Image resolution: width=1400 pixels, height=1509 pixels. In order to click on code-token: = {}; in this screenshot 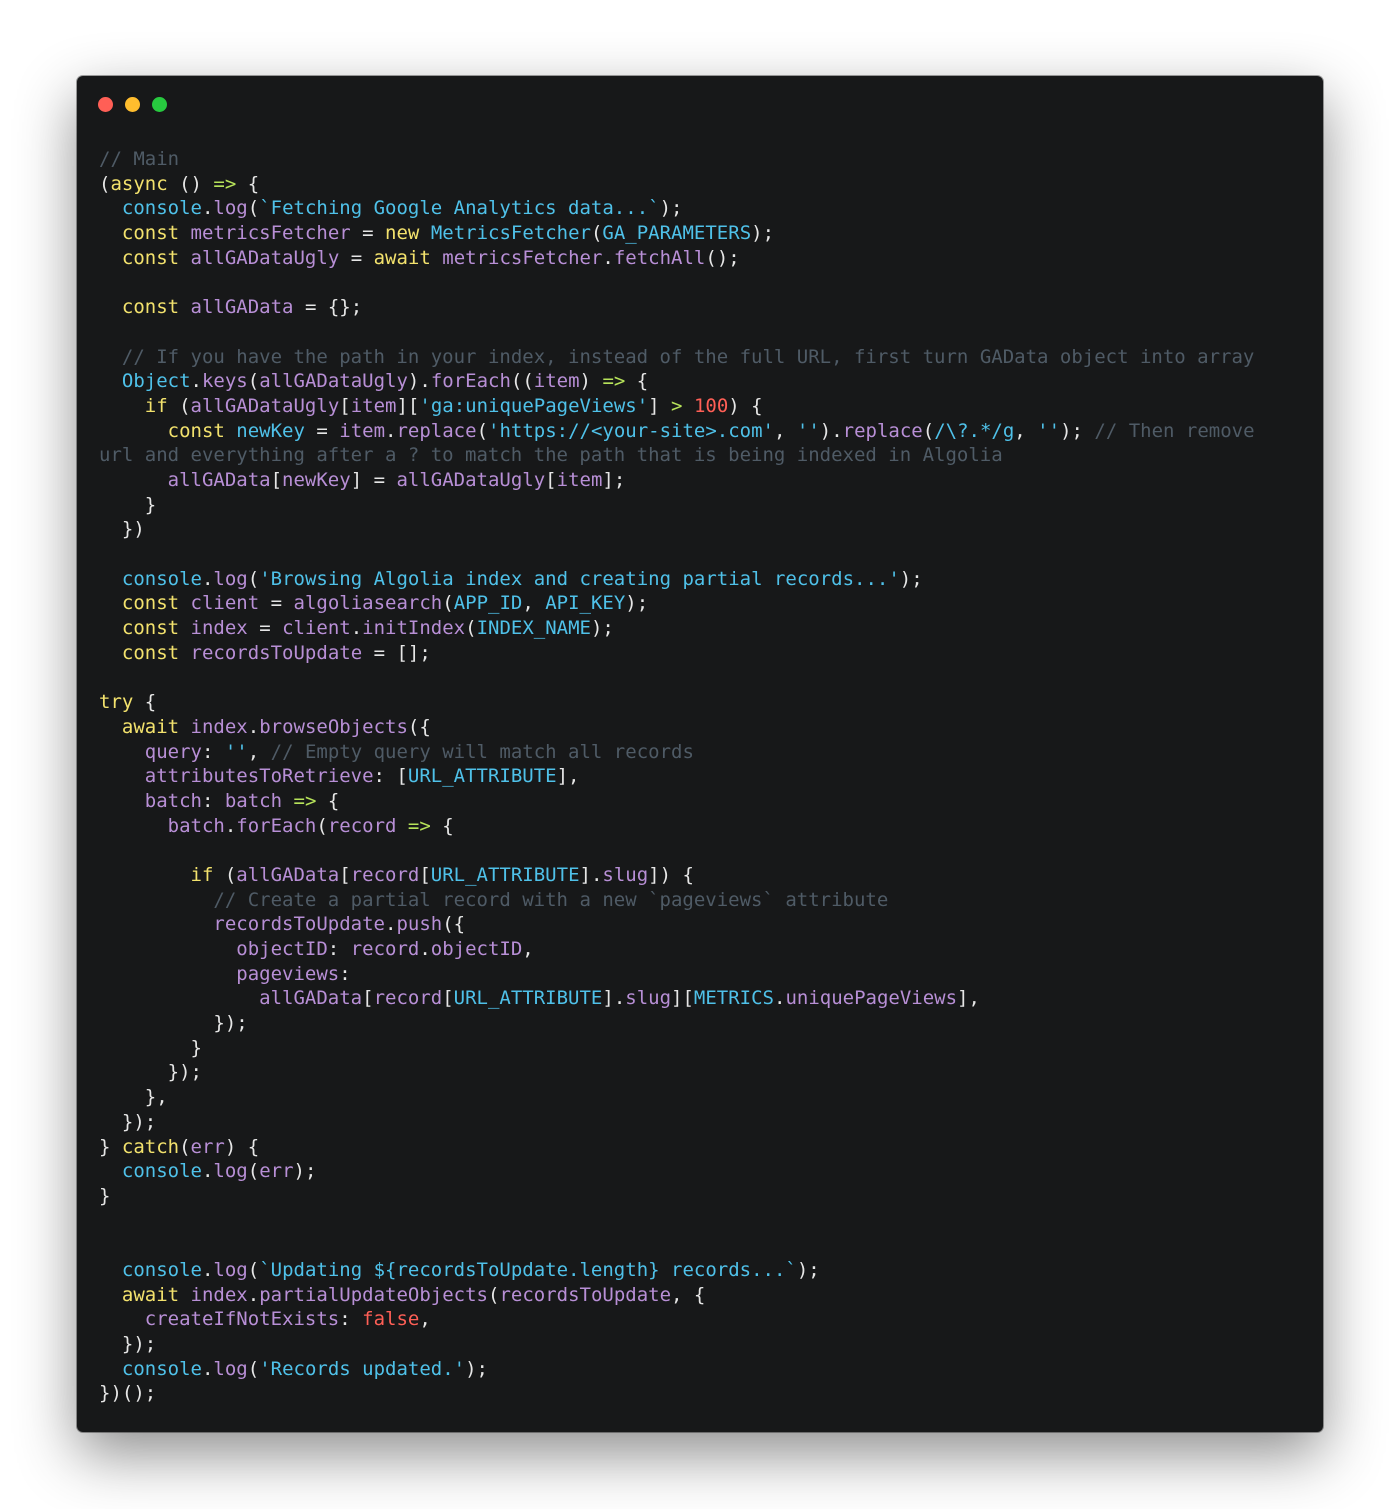, I will do `click(328, 307)`.